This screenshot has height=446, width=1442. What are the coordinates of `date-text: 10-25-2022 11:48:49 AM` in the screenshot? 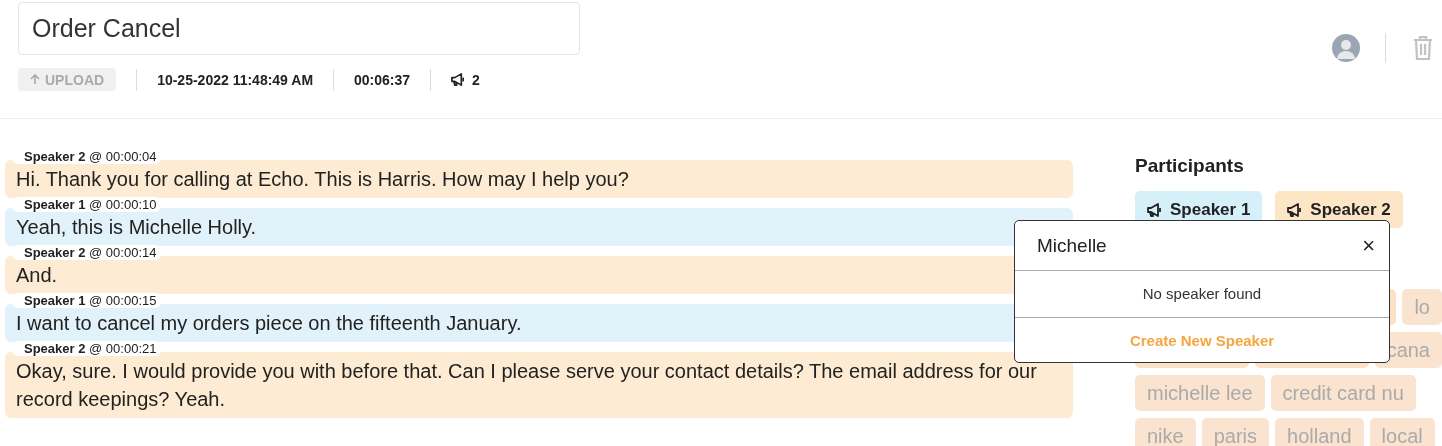 It's located at (235, 79).